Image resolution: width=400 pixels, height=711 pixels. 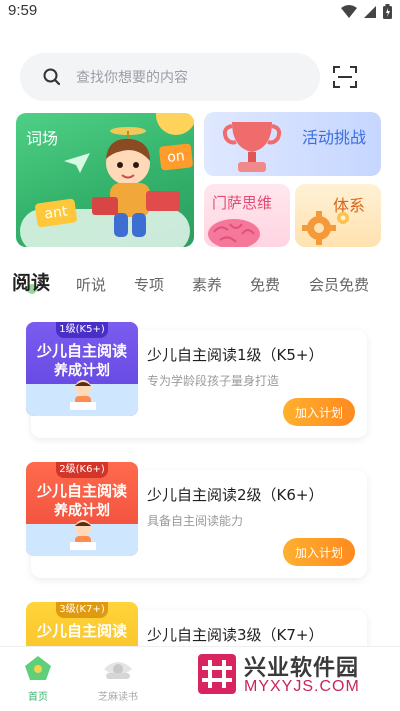 I want to click on banner-challenge: 活动挑战, so click(x=292, y=144).